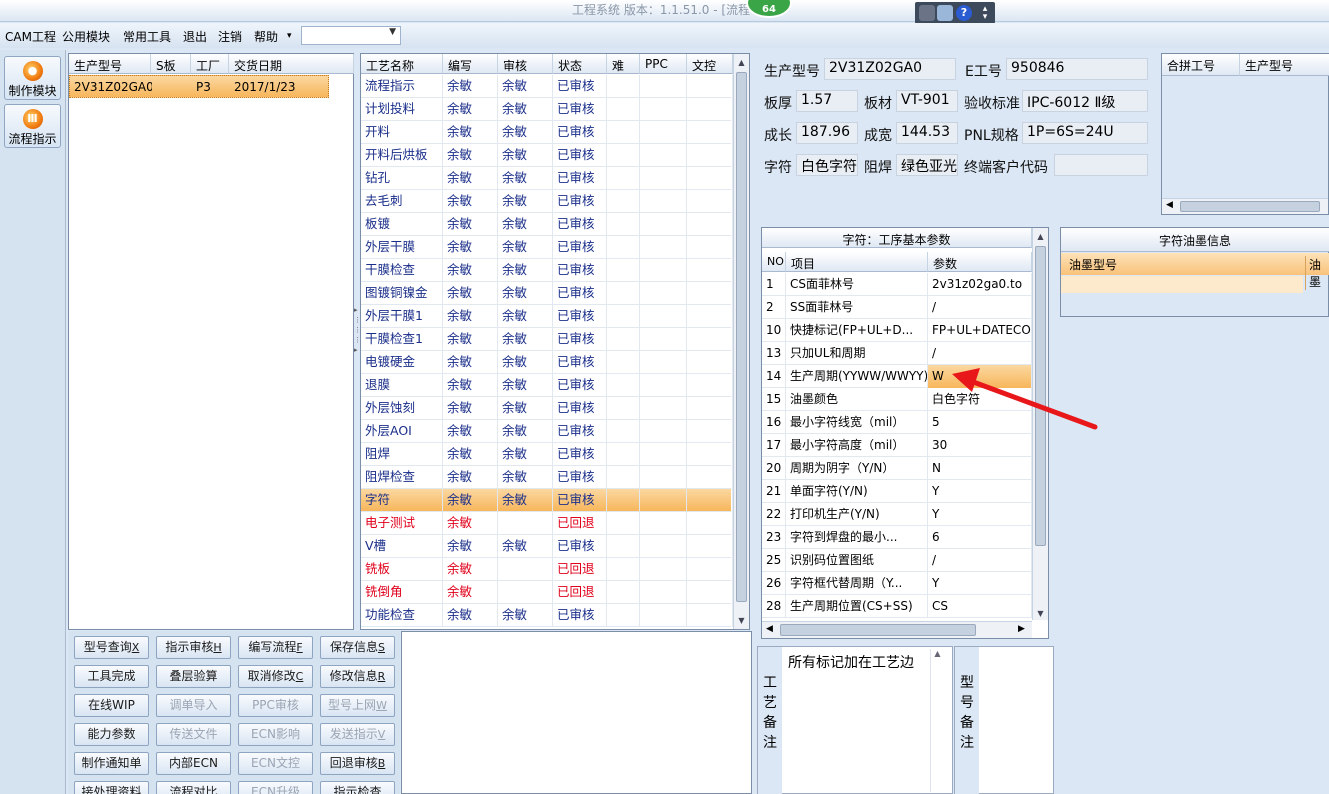 This screenshot has height=794, width=1329. I want to click on eno-field: 950846, so click(1077, 69).